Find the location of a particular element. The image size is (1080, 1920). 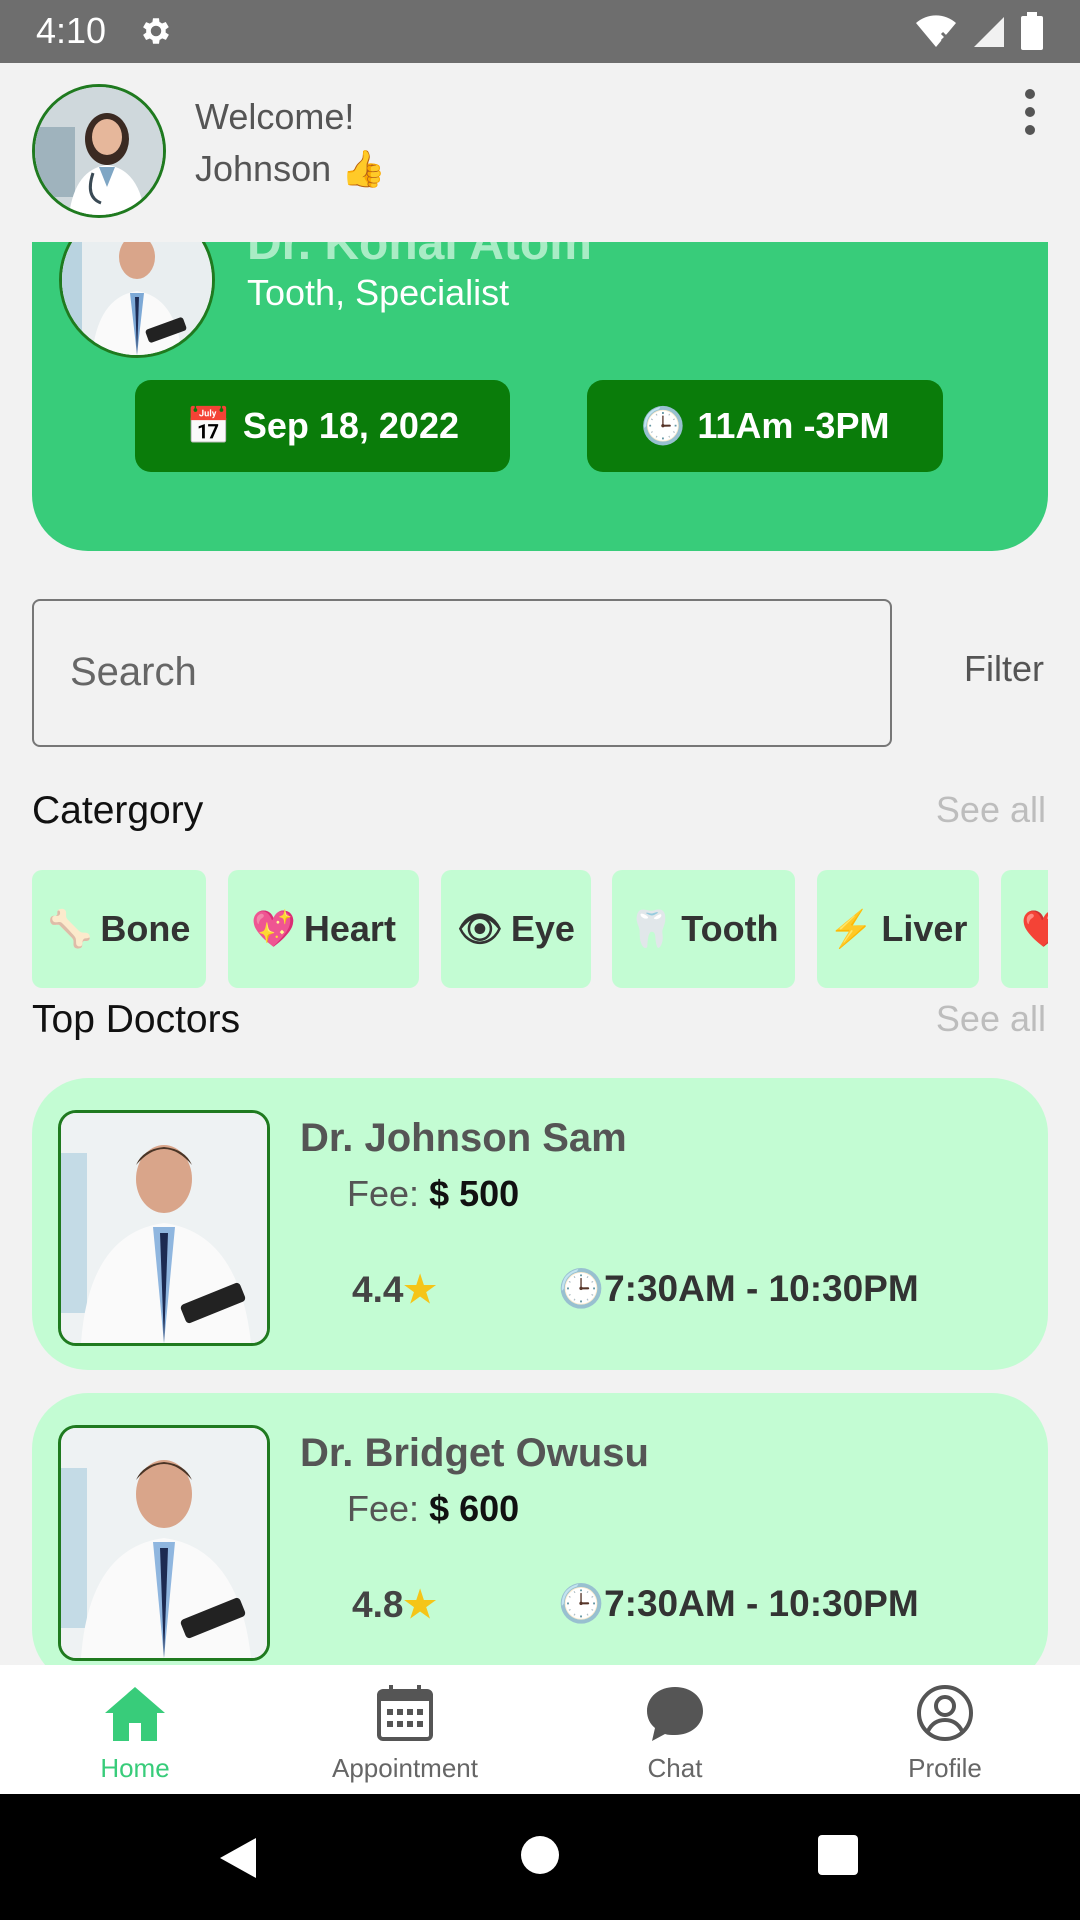

nav-home: Home is located at coordinates (135, 1729).